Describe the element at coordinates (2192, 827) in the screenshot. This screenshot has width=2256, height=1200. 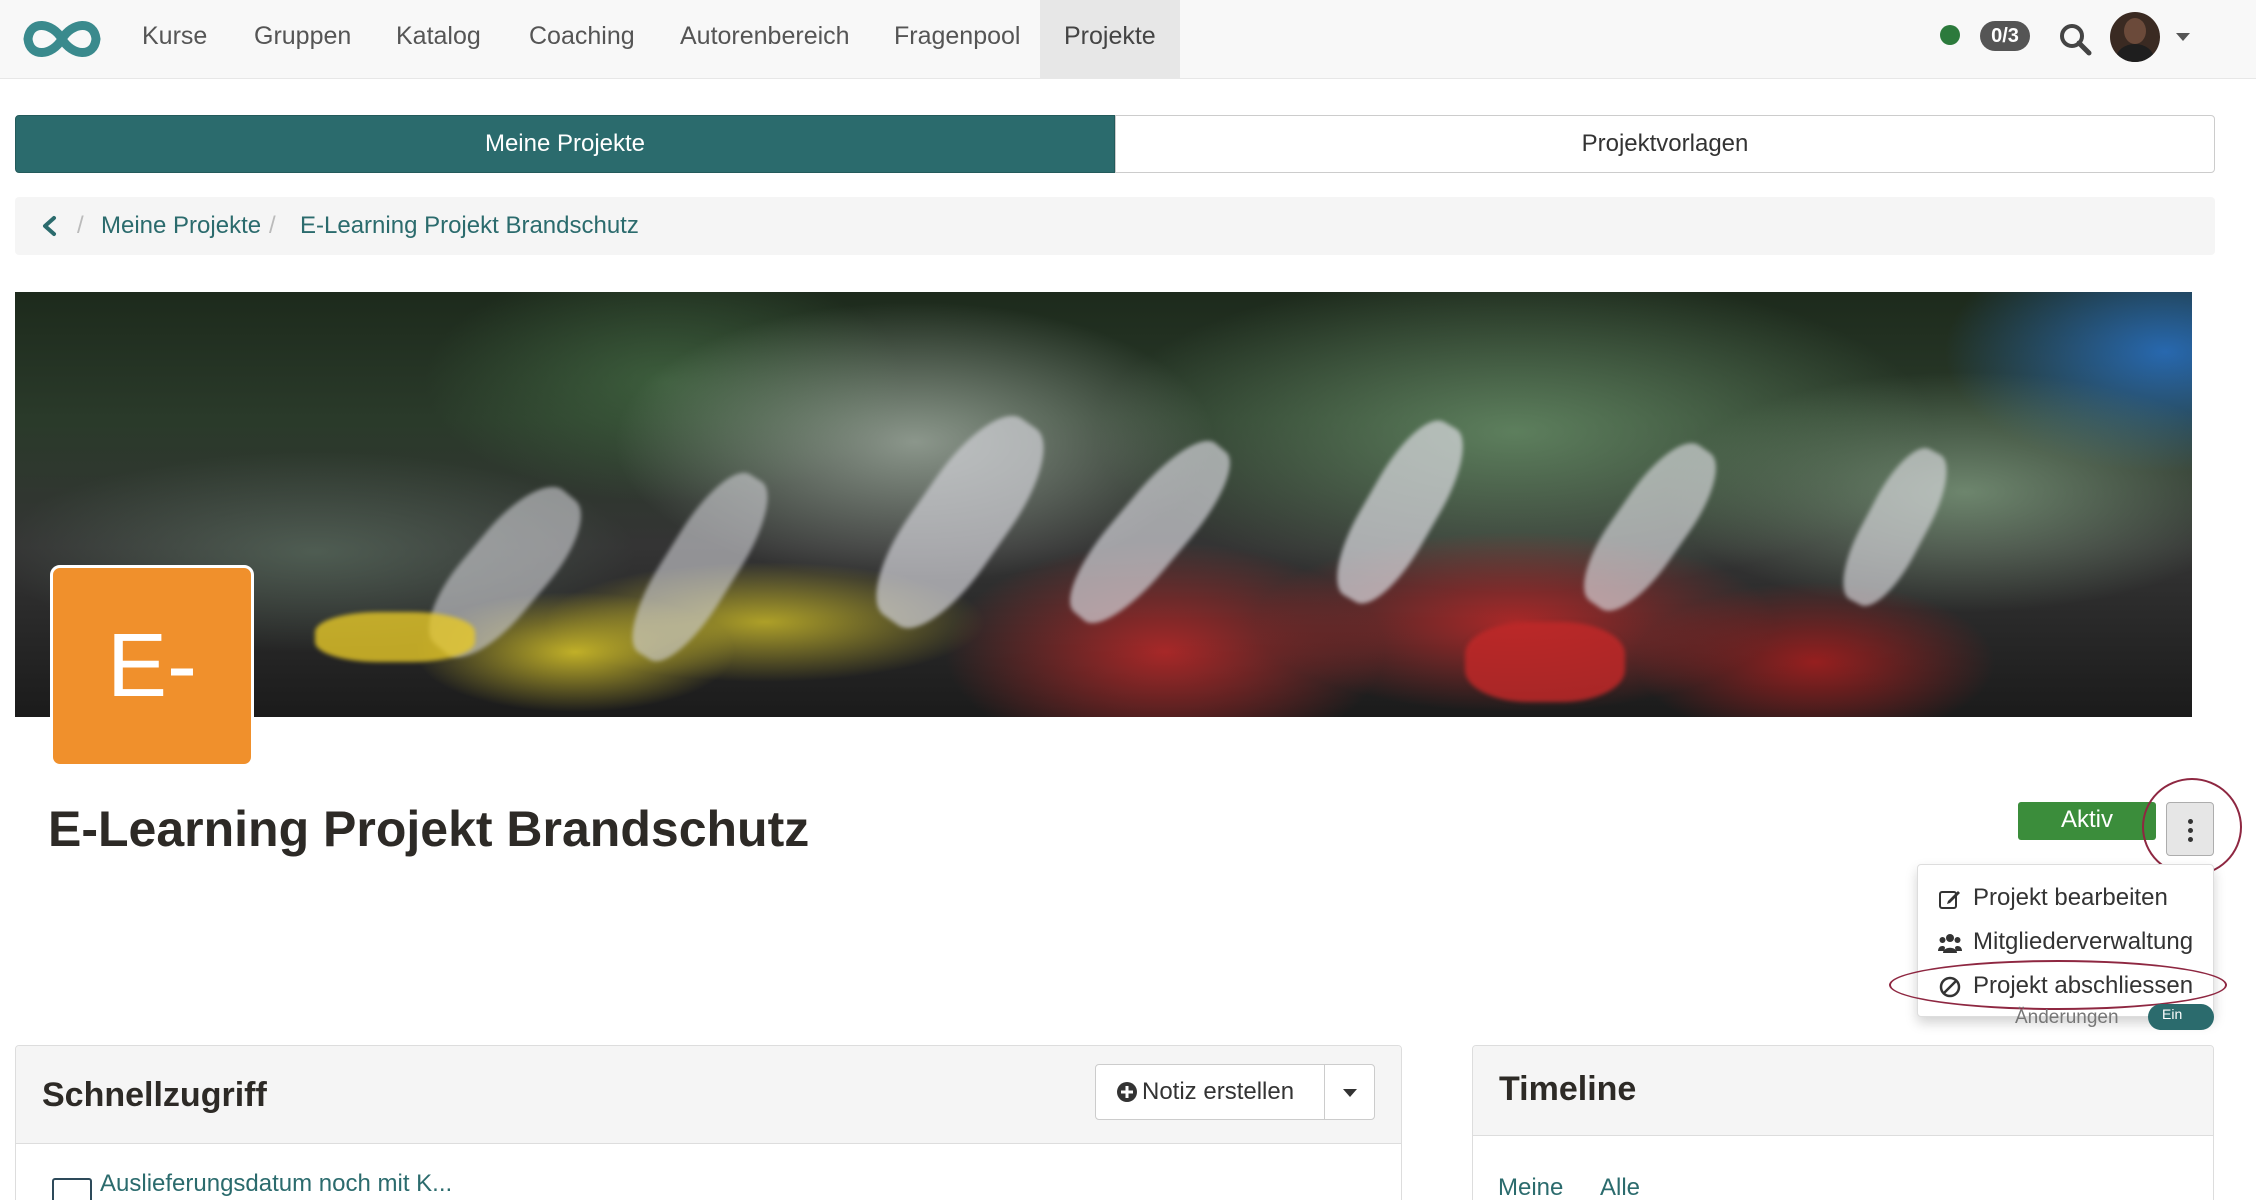
I see `highlight-circle` at that location.